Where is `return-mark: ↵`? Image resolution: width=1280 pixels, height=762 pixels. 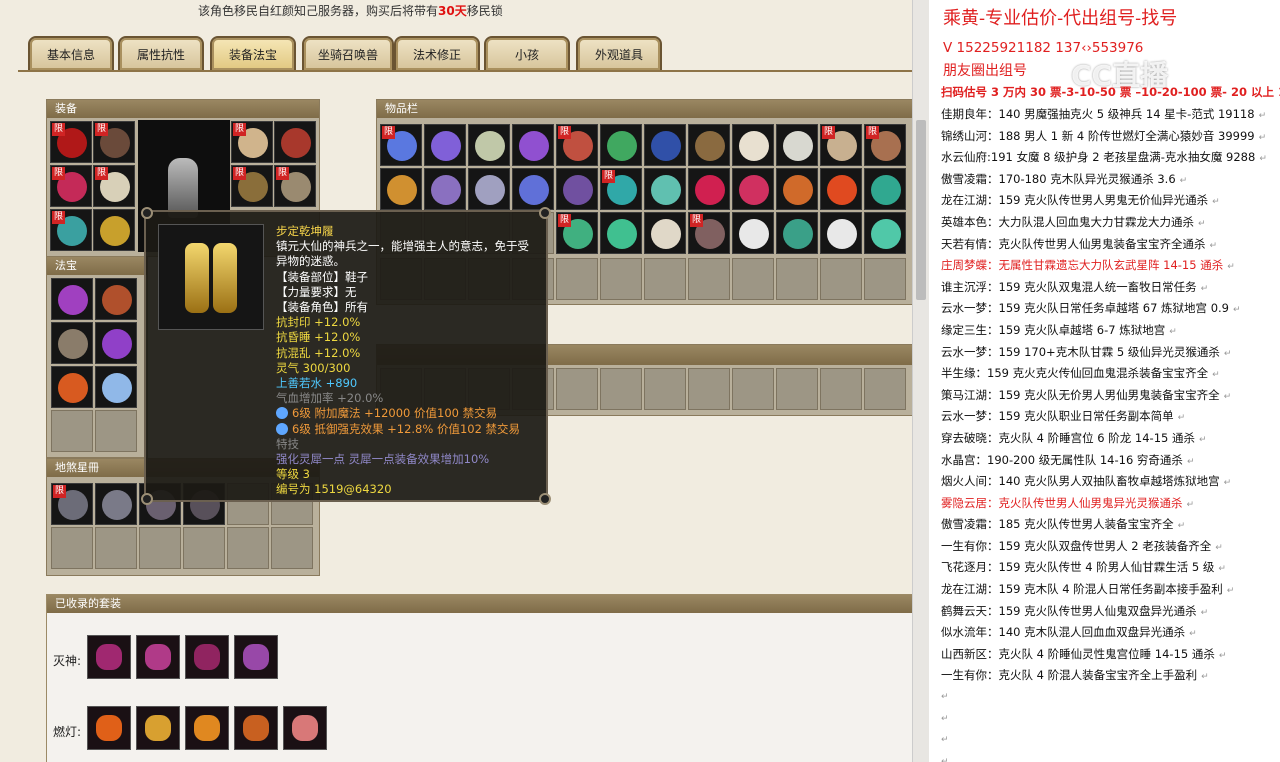
return-mark: ↵ is located at coordinates (1216, 202).